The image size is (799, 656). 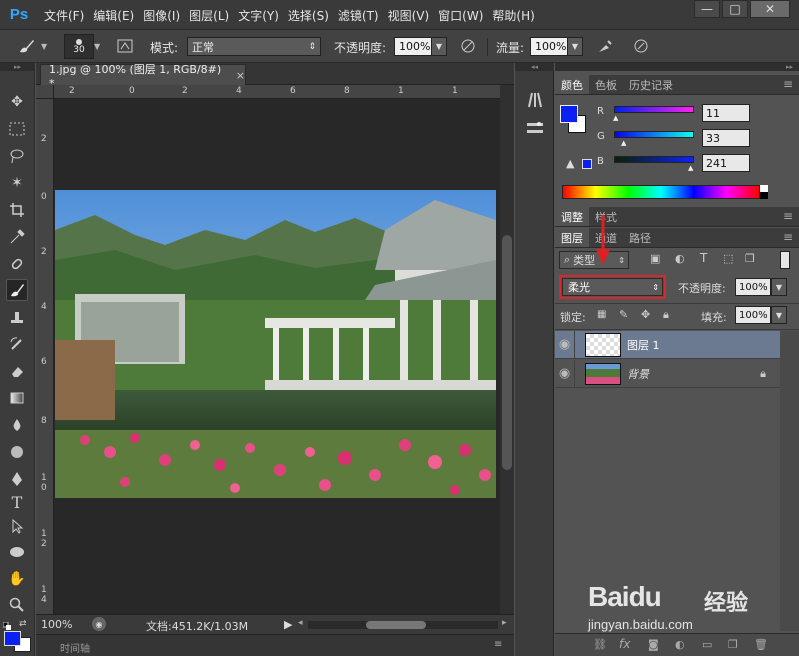 What do you see at coordinates (17, 264) in the screenshot?
I see `healing-brush-icon` at bounding box center [17, 264].